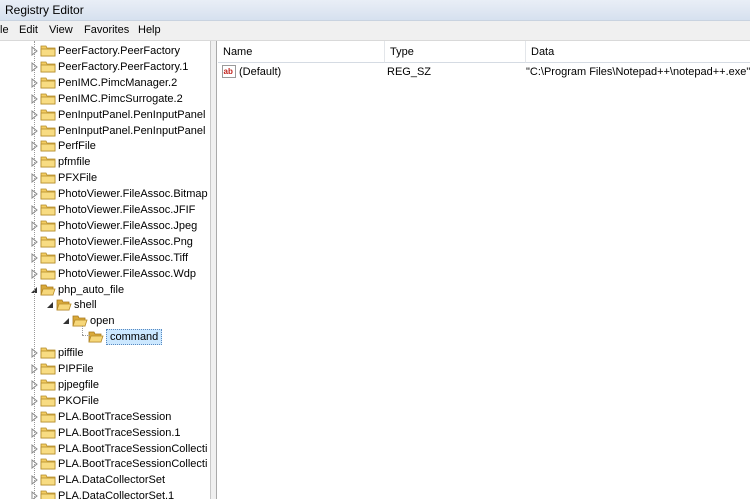 The width and height of the screenshot is (750, 499). Describe the element at coordinates (106, 30) in the screenshot. I see `menu-favorites: Favorites` at that location.